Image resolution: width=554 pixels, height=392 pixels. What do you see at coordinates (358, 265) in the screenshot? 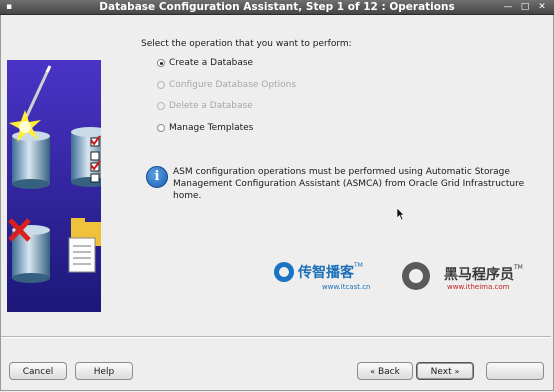
I see `itcast-tm: TM` at bounding box center [358, 265].